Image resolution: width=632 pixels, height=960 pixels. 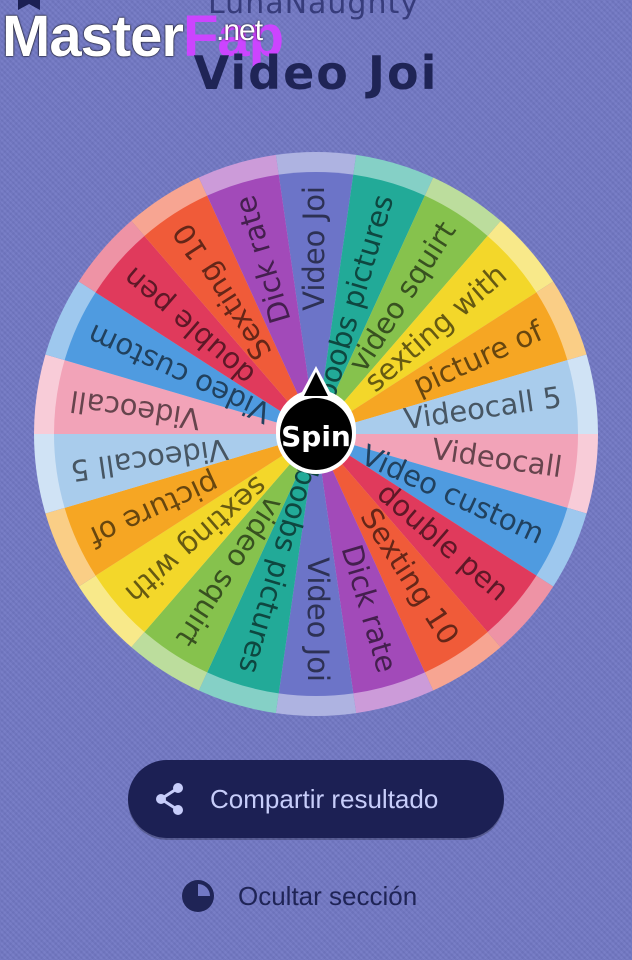 I want to click on hide-section-button: Ocultar sección, so click(x=298, y=896).